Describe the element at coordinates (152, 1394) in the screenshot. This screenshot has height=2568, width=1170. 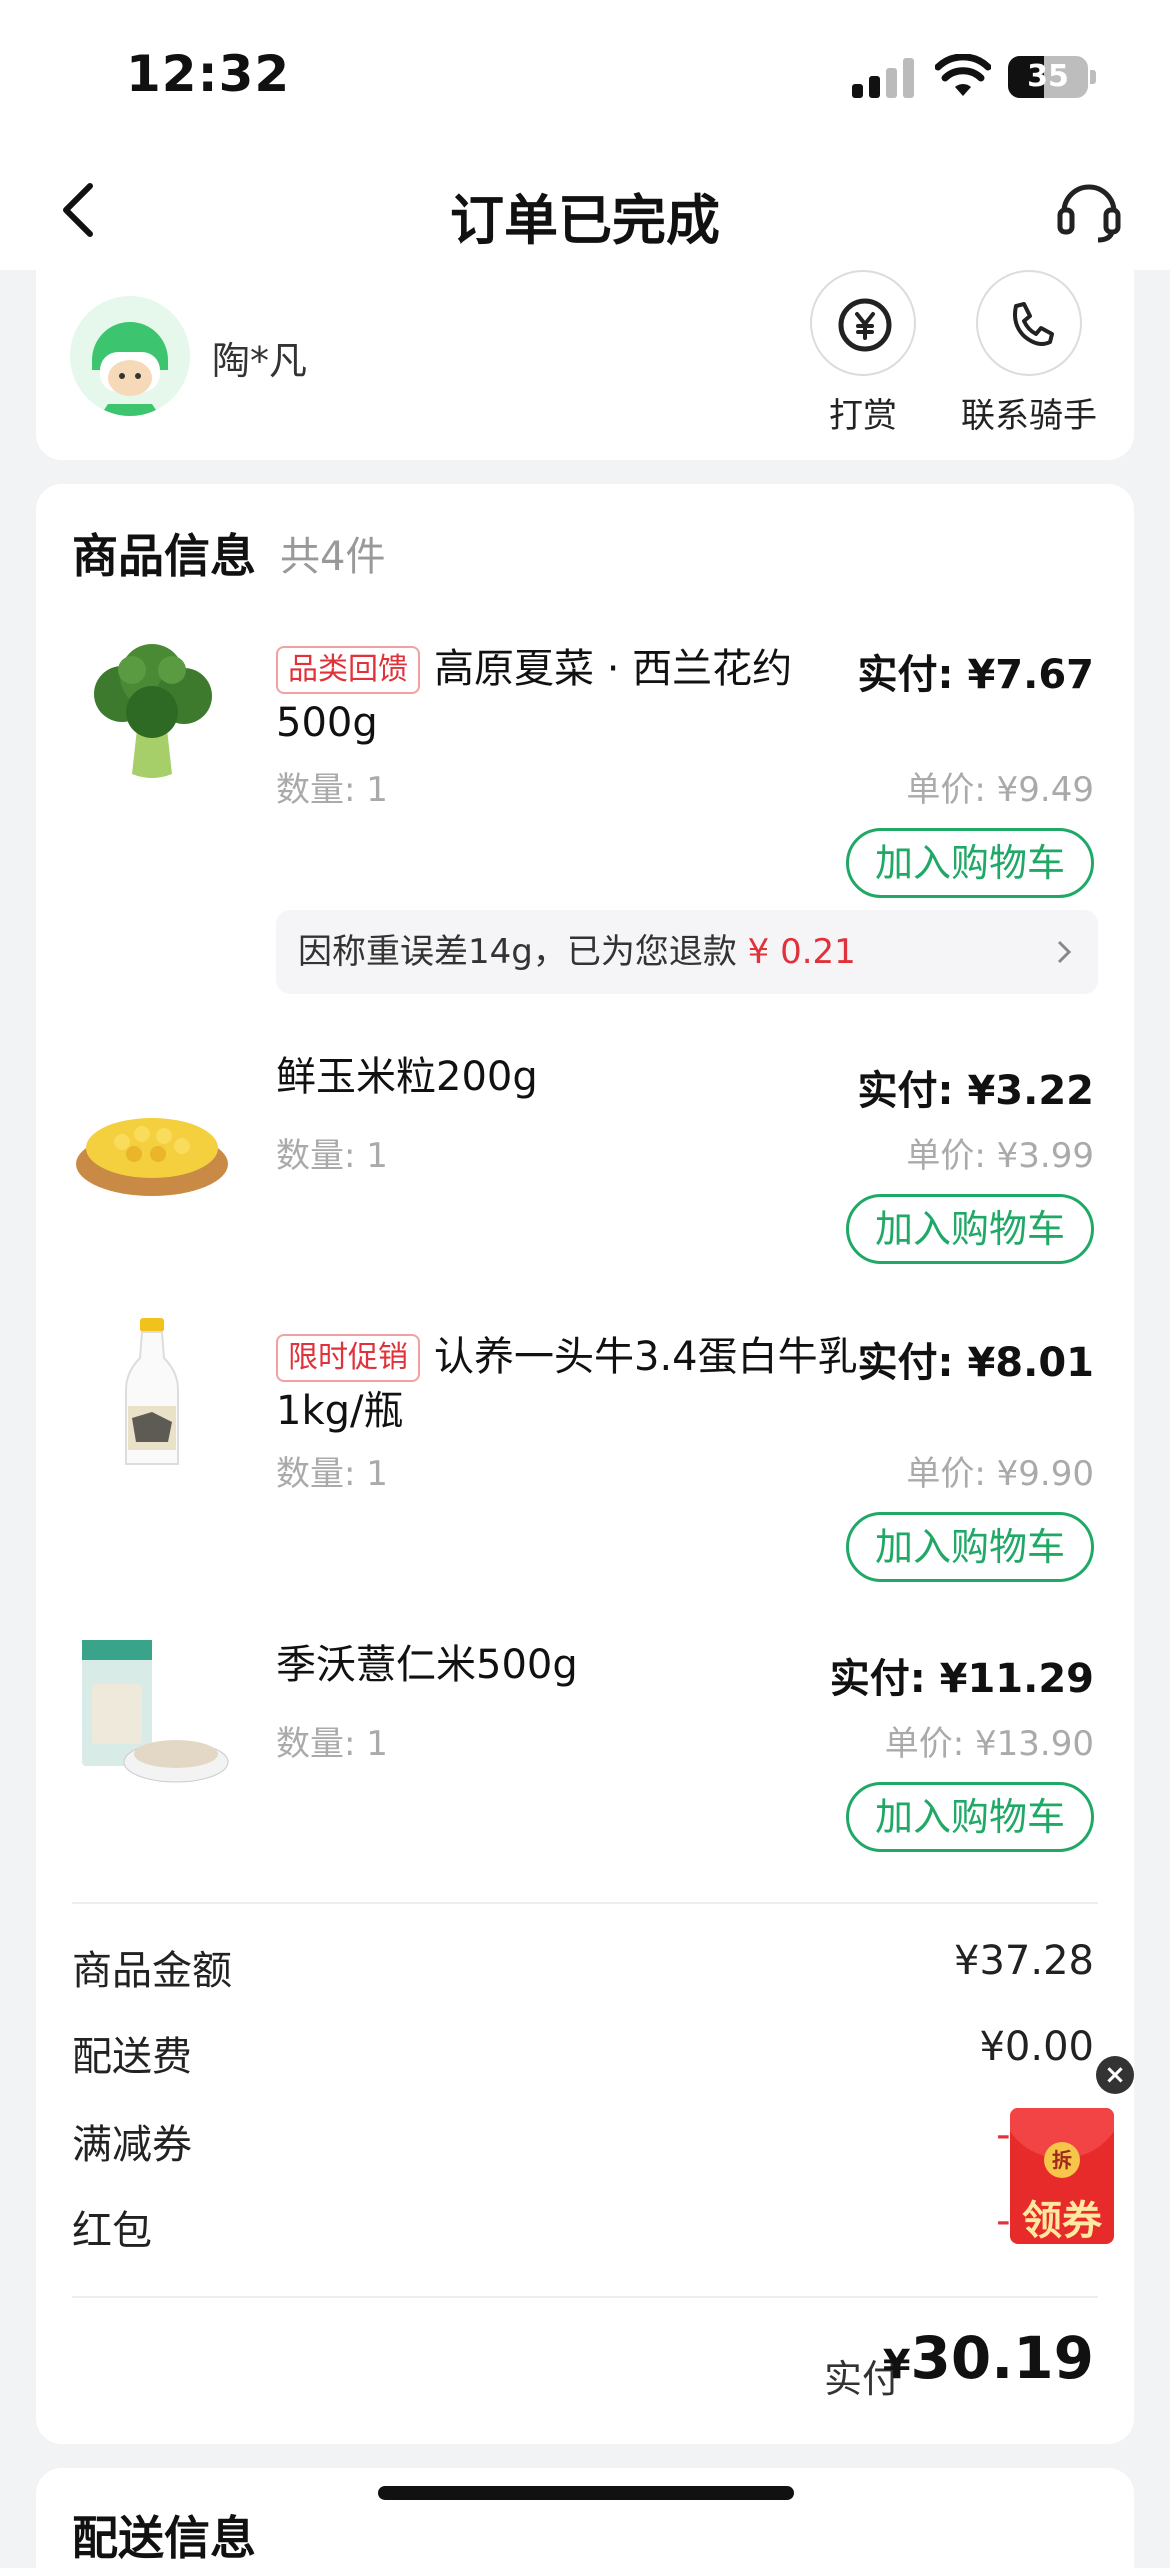
I see `product-image-milk` at that location.